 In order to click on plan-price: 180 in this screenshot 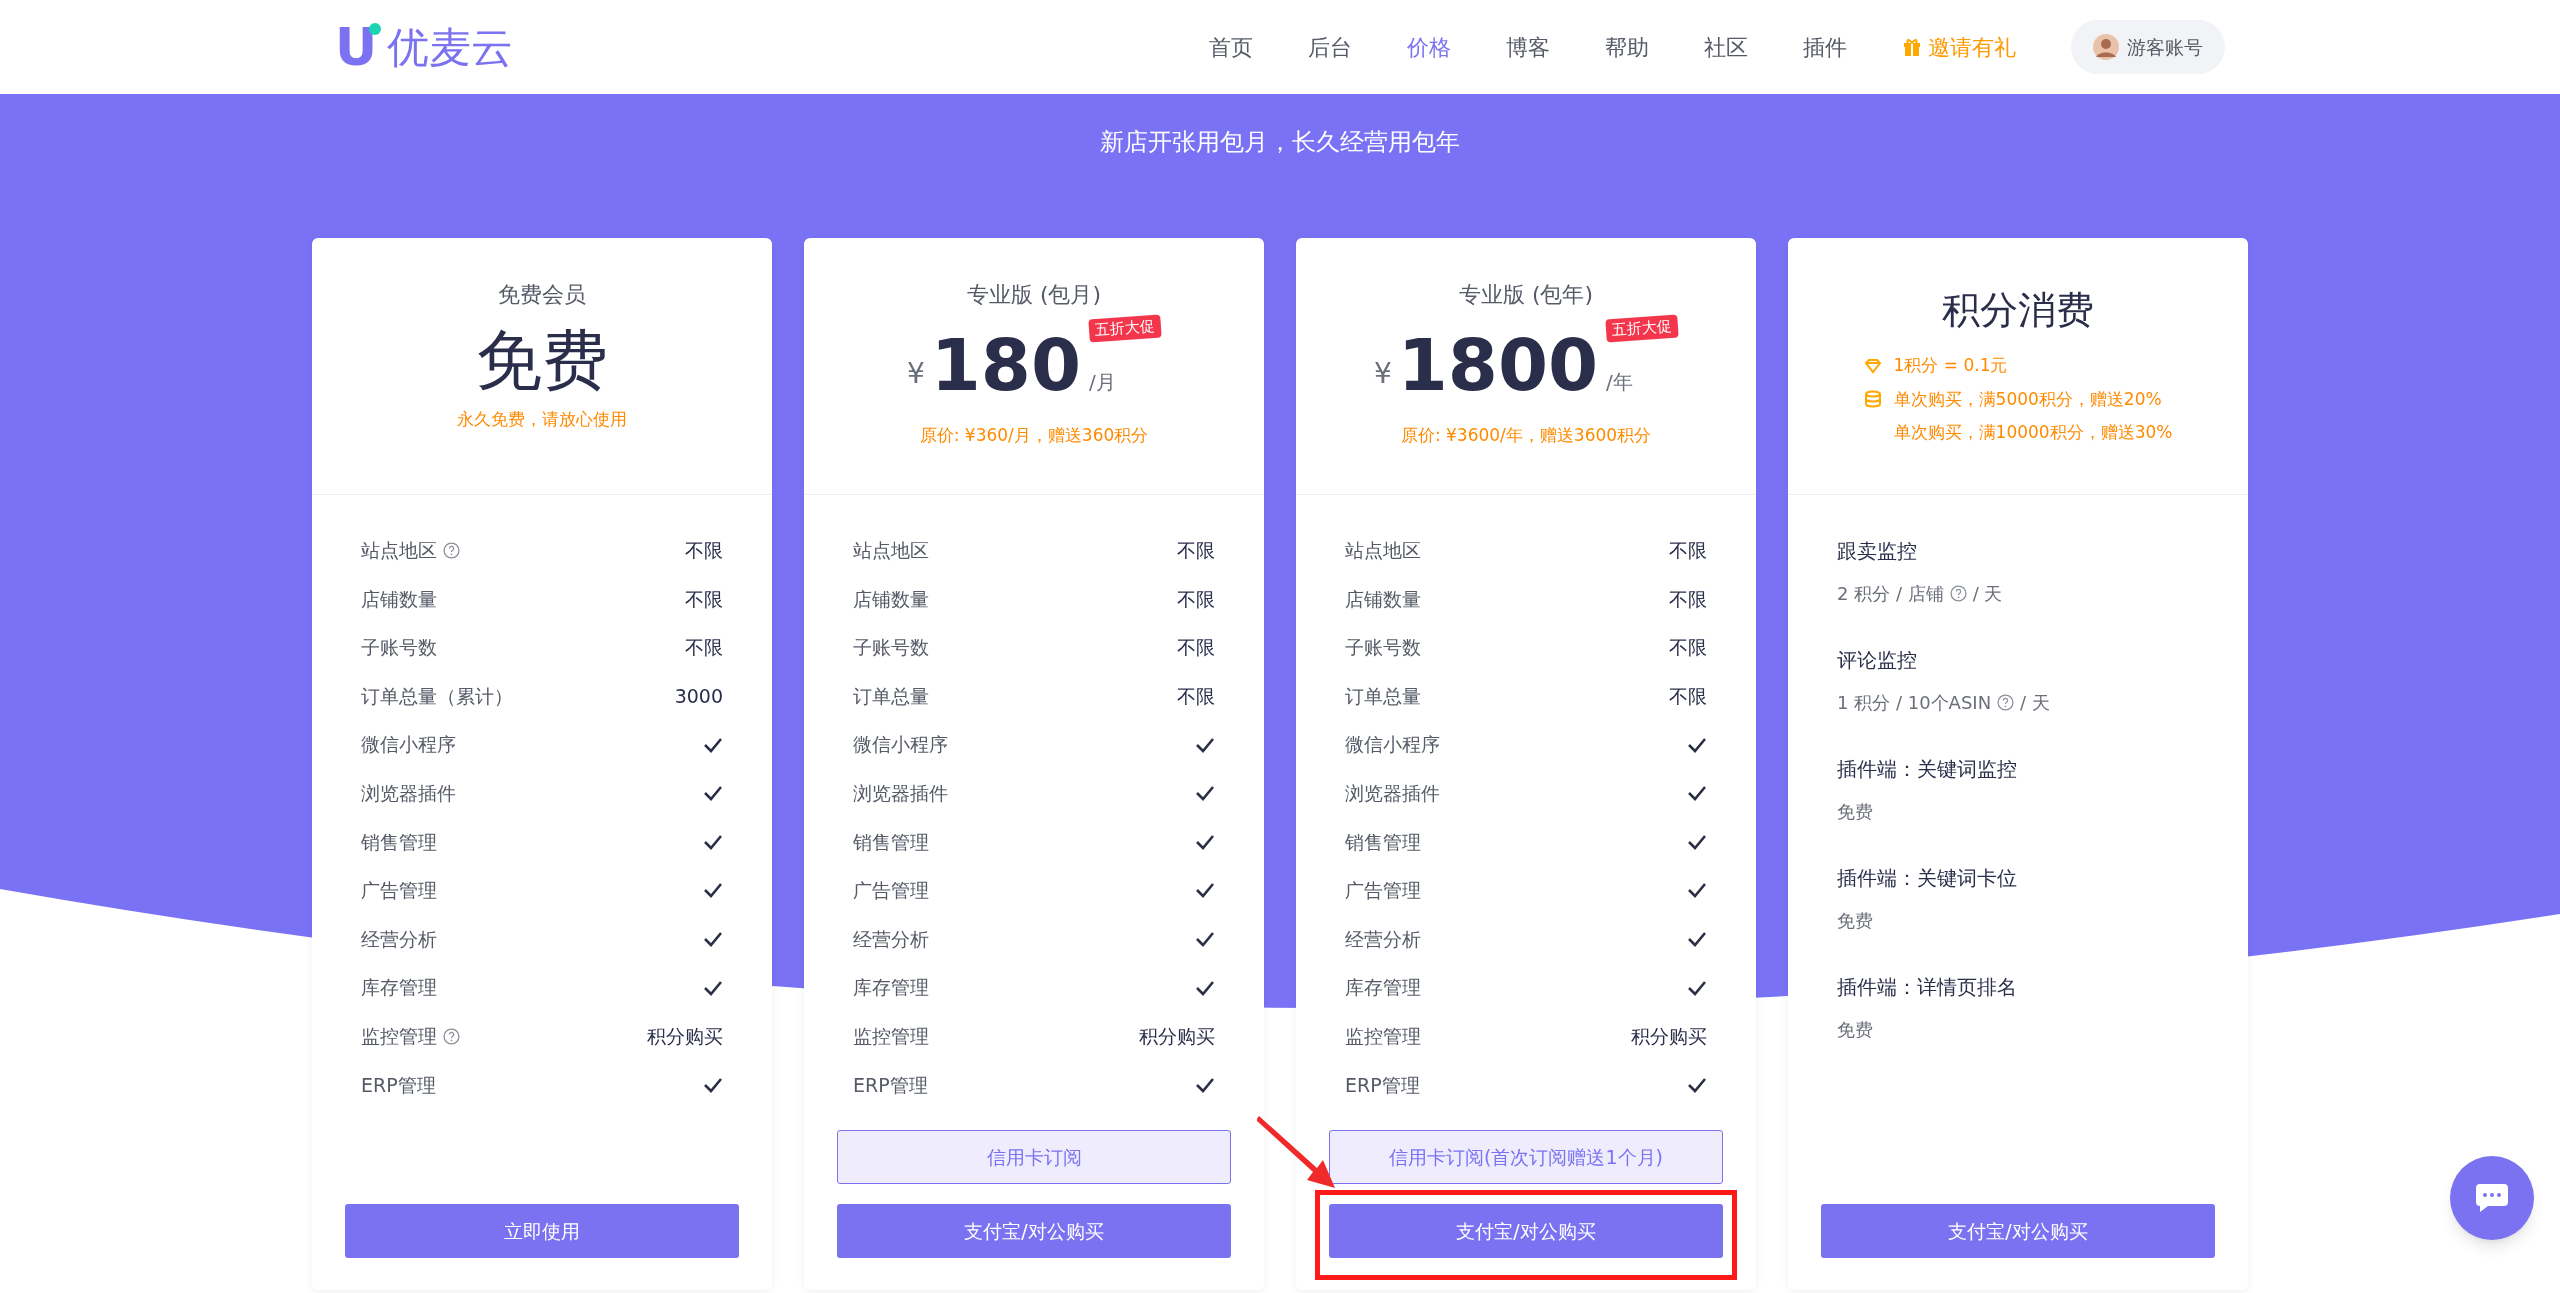, I will do `click(1006, 365)`.